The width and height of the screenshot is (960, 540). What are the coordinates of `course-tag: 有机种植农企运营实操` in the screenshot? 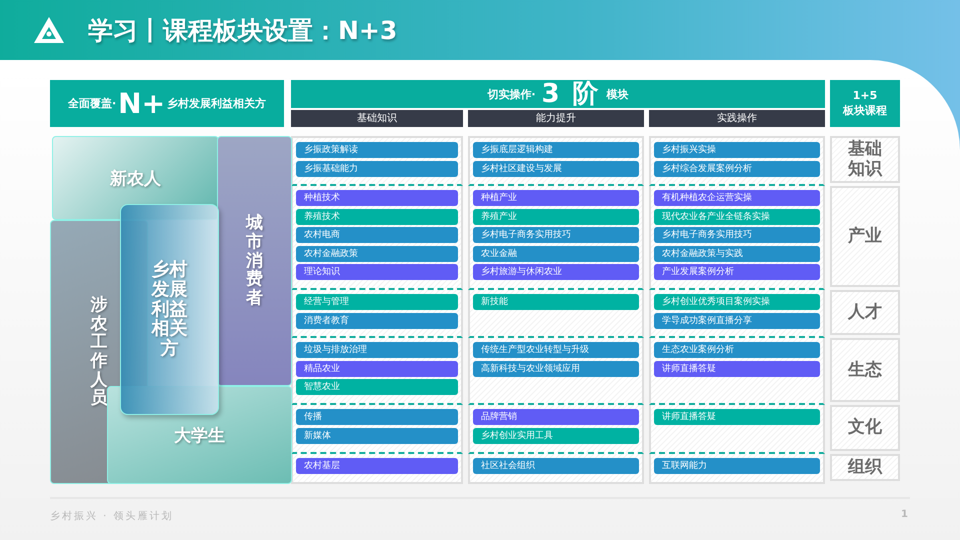 It's located at (737, 198).